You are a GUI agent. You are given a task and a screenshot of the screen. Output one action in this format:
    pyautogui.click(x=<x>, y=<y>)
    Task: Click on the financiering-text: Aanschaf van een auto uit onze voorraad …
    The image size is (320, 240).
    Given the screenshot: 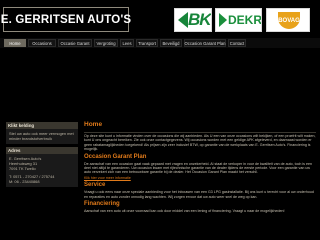 What is the action you would take?
    pyautogui.click(x=184, y=211)
    